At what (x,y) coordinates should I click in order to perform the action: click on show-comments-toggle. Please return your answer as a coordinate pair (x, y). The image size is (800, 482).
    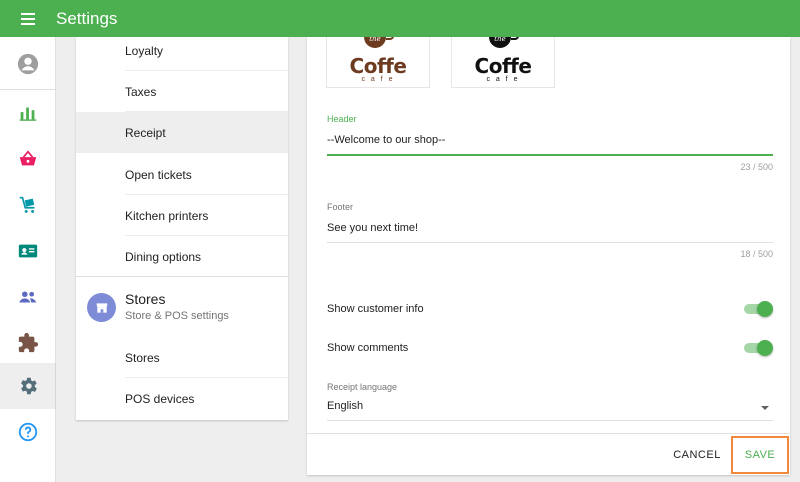
    Looking at the image, I should click on (758, 348).